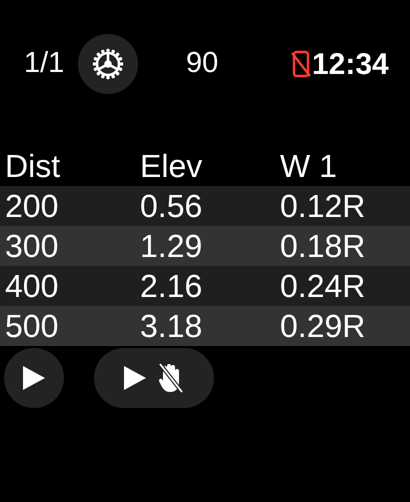  Describe the element at coordinates (32, 246) in the screenshot. I see `table-cell-text: 300` at that location.